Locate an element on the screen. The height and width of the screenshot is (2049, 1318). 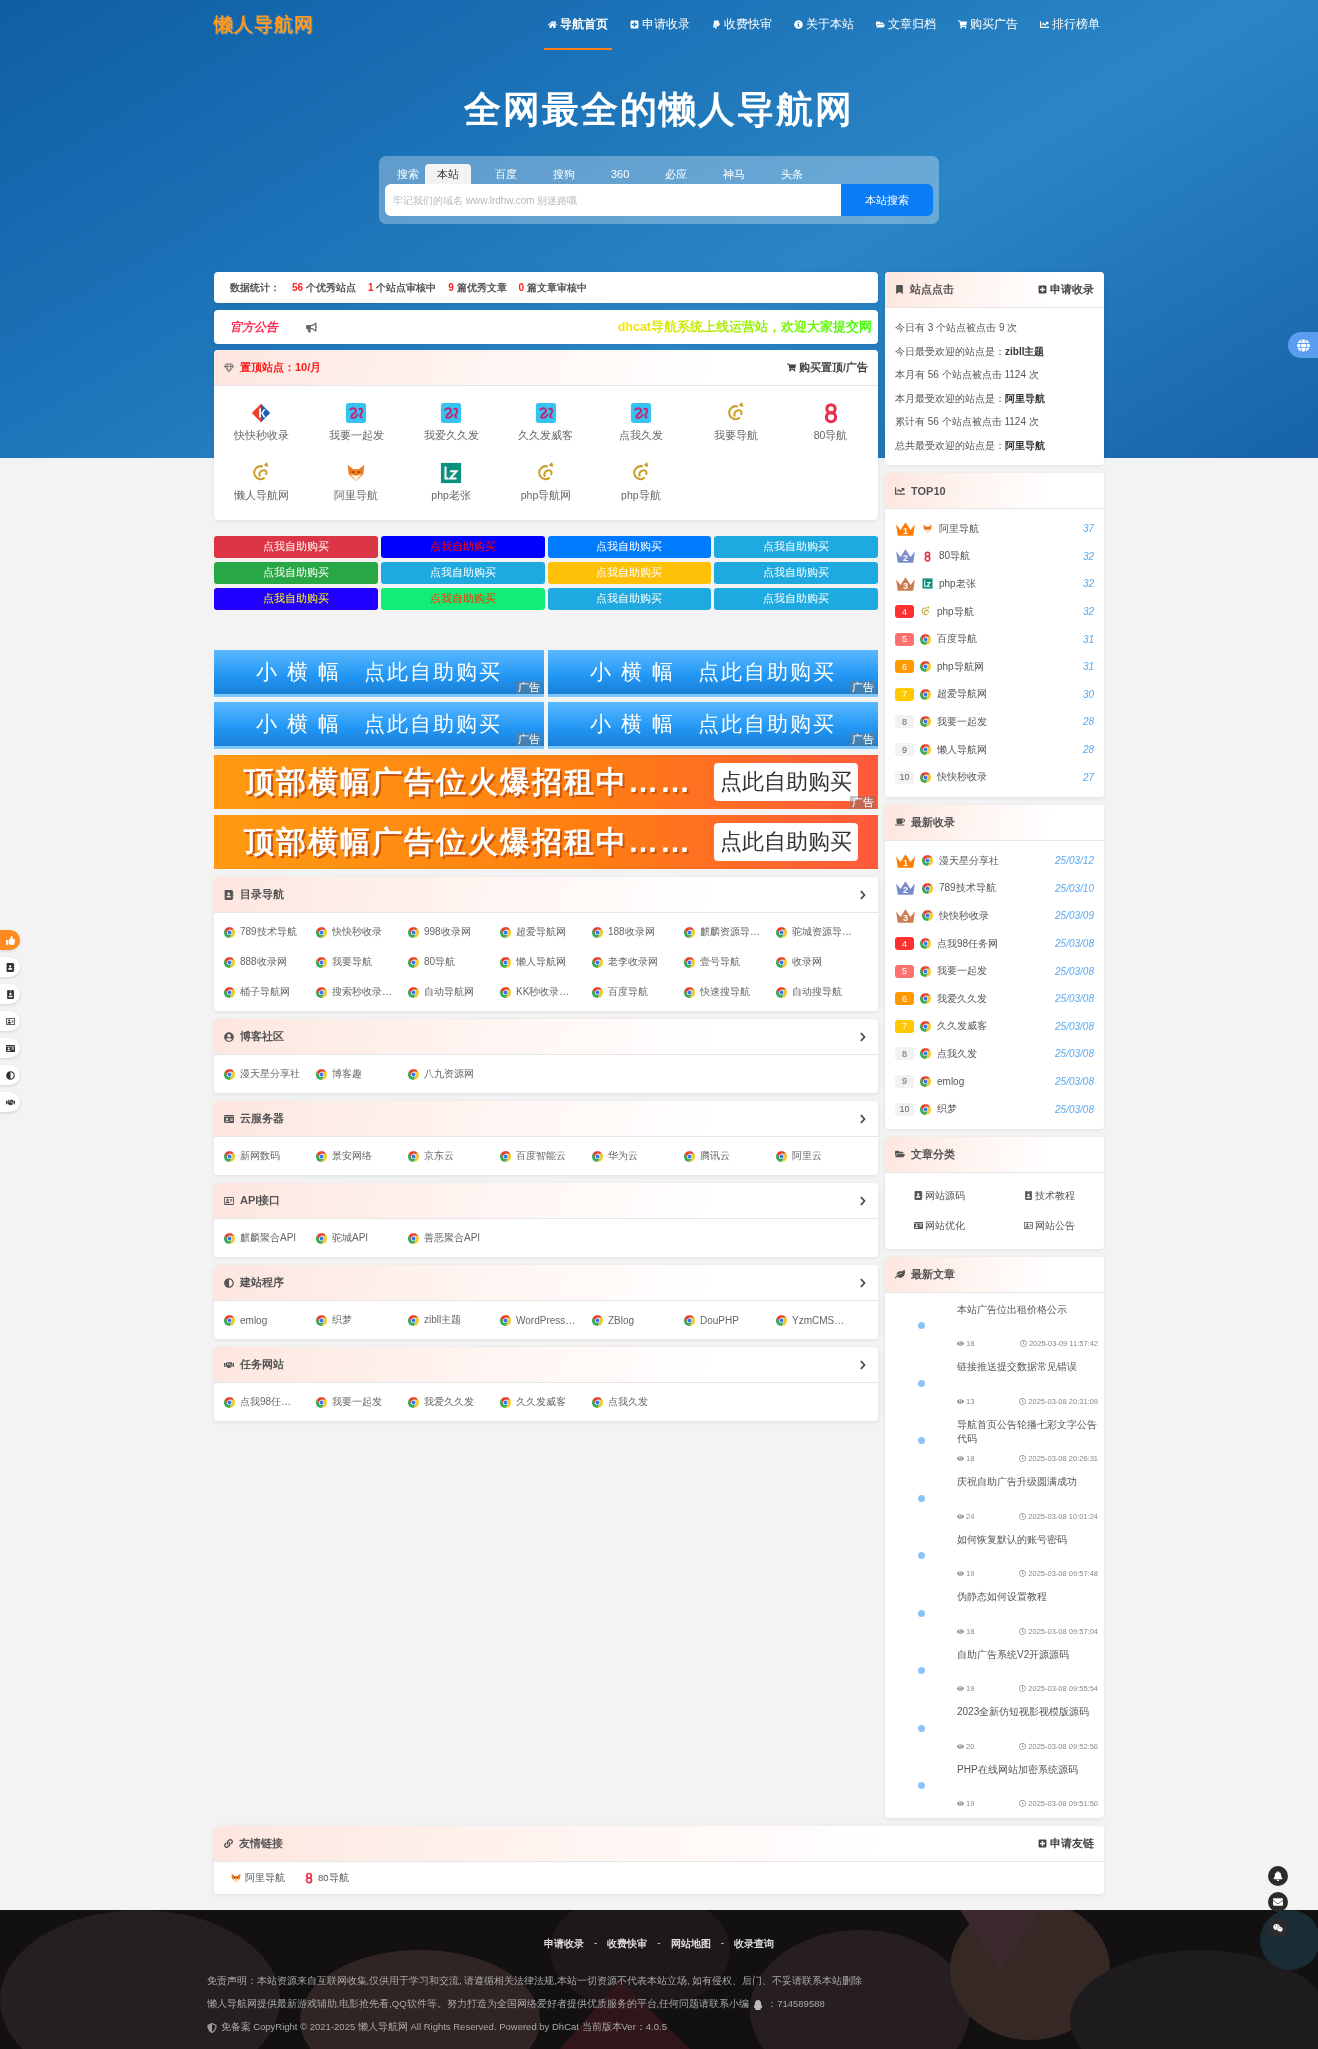
site-link: 888收录网 is located at coordinates (270, 962).